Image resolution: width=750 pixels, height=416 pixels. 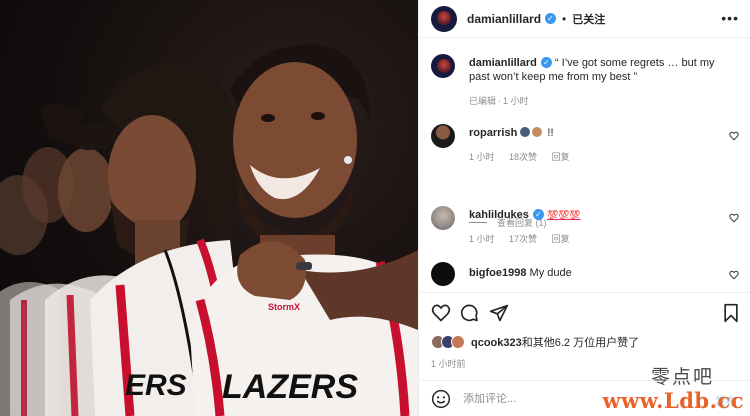 I want to click on post-header: damianlillard ✓ • 已关注 •••, so click(x=584, y=19).